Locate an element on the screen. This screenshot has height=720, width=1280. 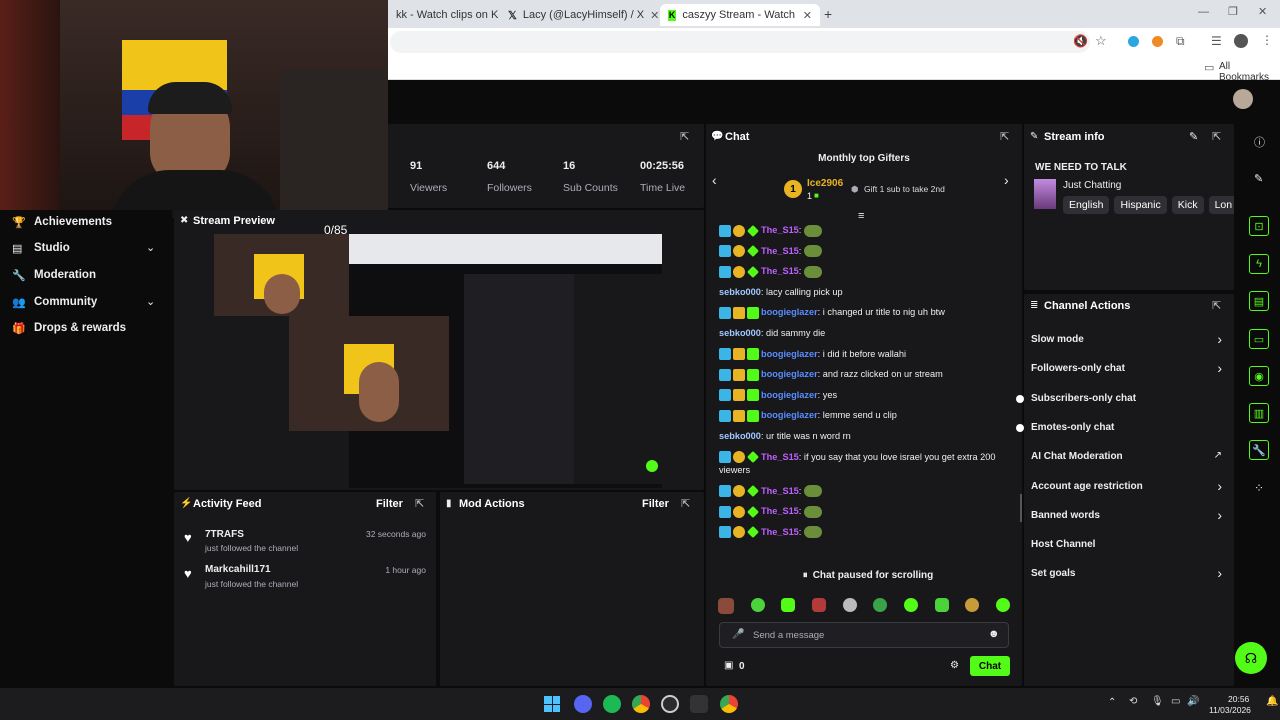
chat-input: 🎤 Send a message ☻ is located at coordinates (864, 635).